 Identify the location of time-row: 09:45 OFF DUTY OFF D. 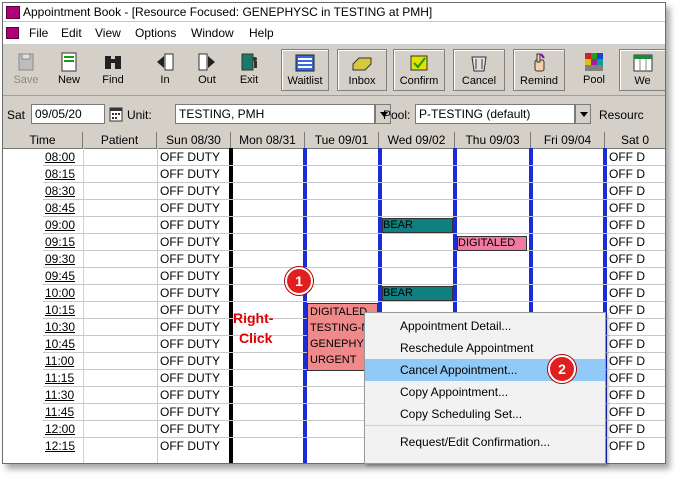
(334, 276).